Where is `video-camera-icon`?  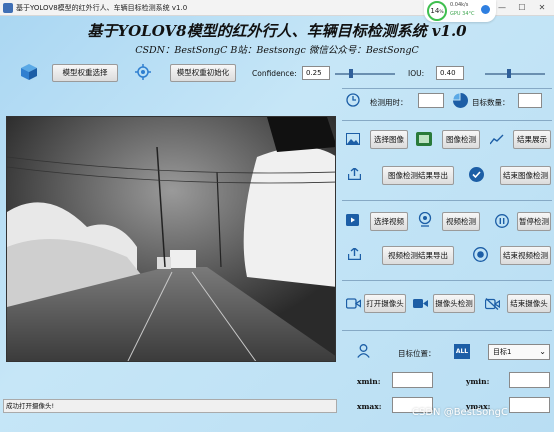 video-camera-icon is located at coordinates (420, 303).